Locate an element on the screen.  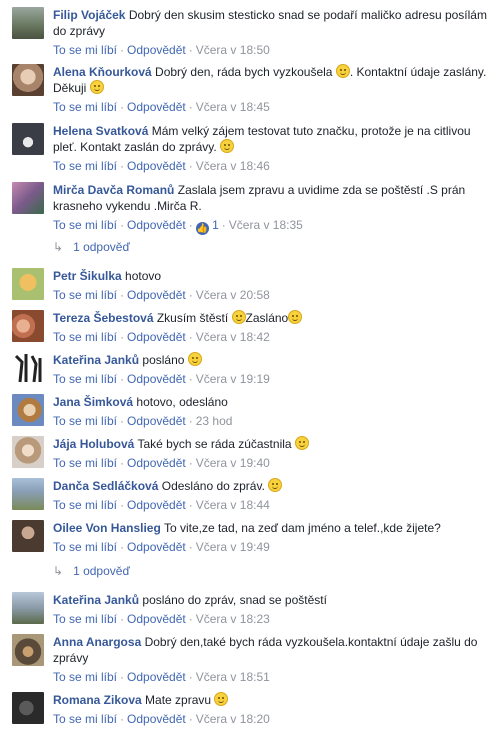
author-name: Romana Zikova is located at coordinates (97, 700).